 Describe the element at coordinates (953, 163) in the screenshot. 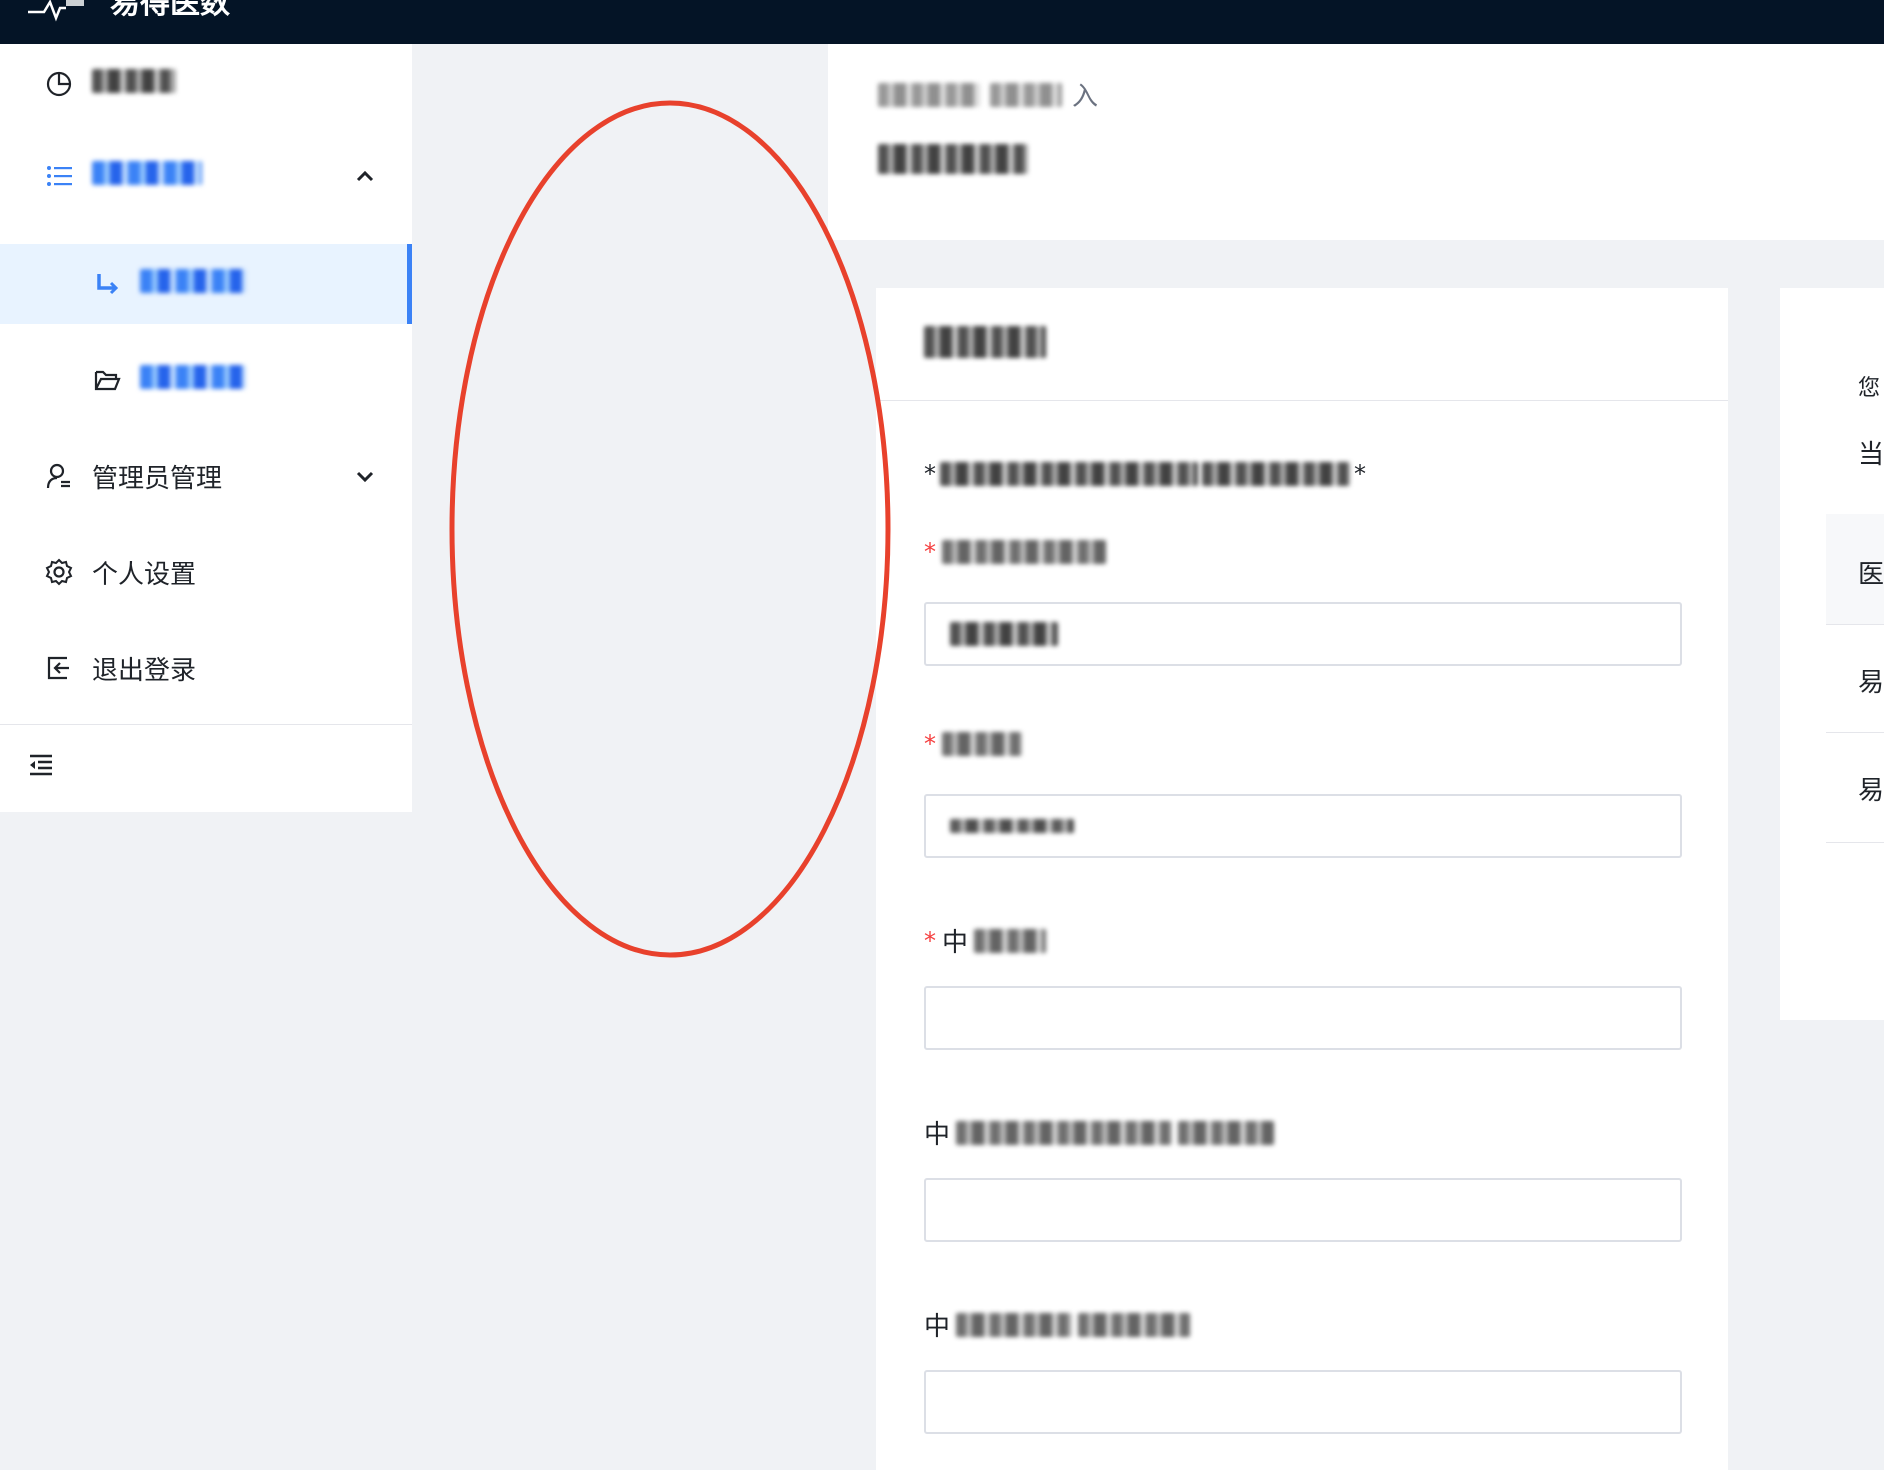

I see `page-title` at that location.